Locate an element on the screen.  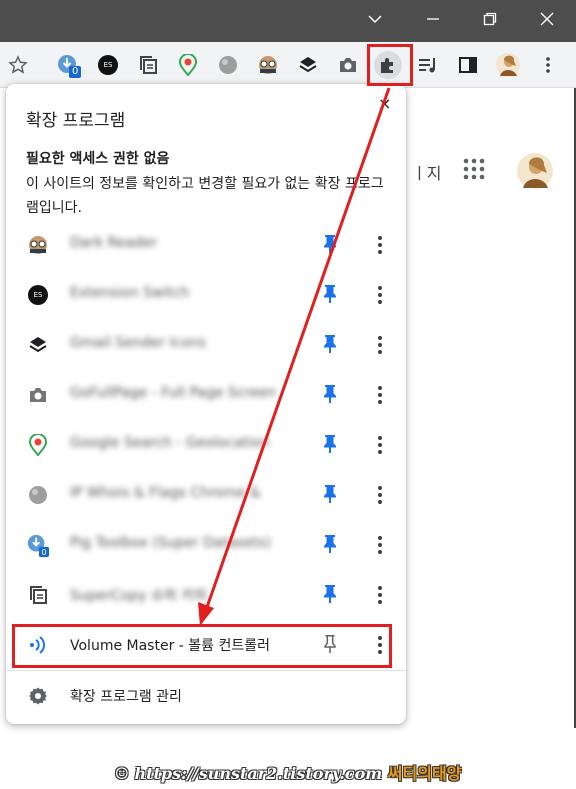
smiley-icon: ☺ is located at coordinates (121, 773).